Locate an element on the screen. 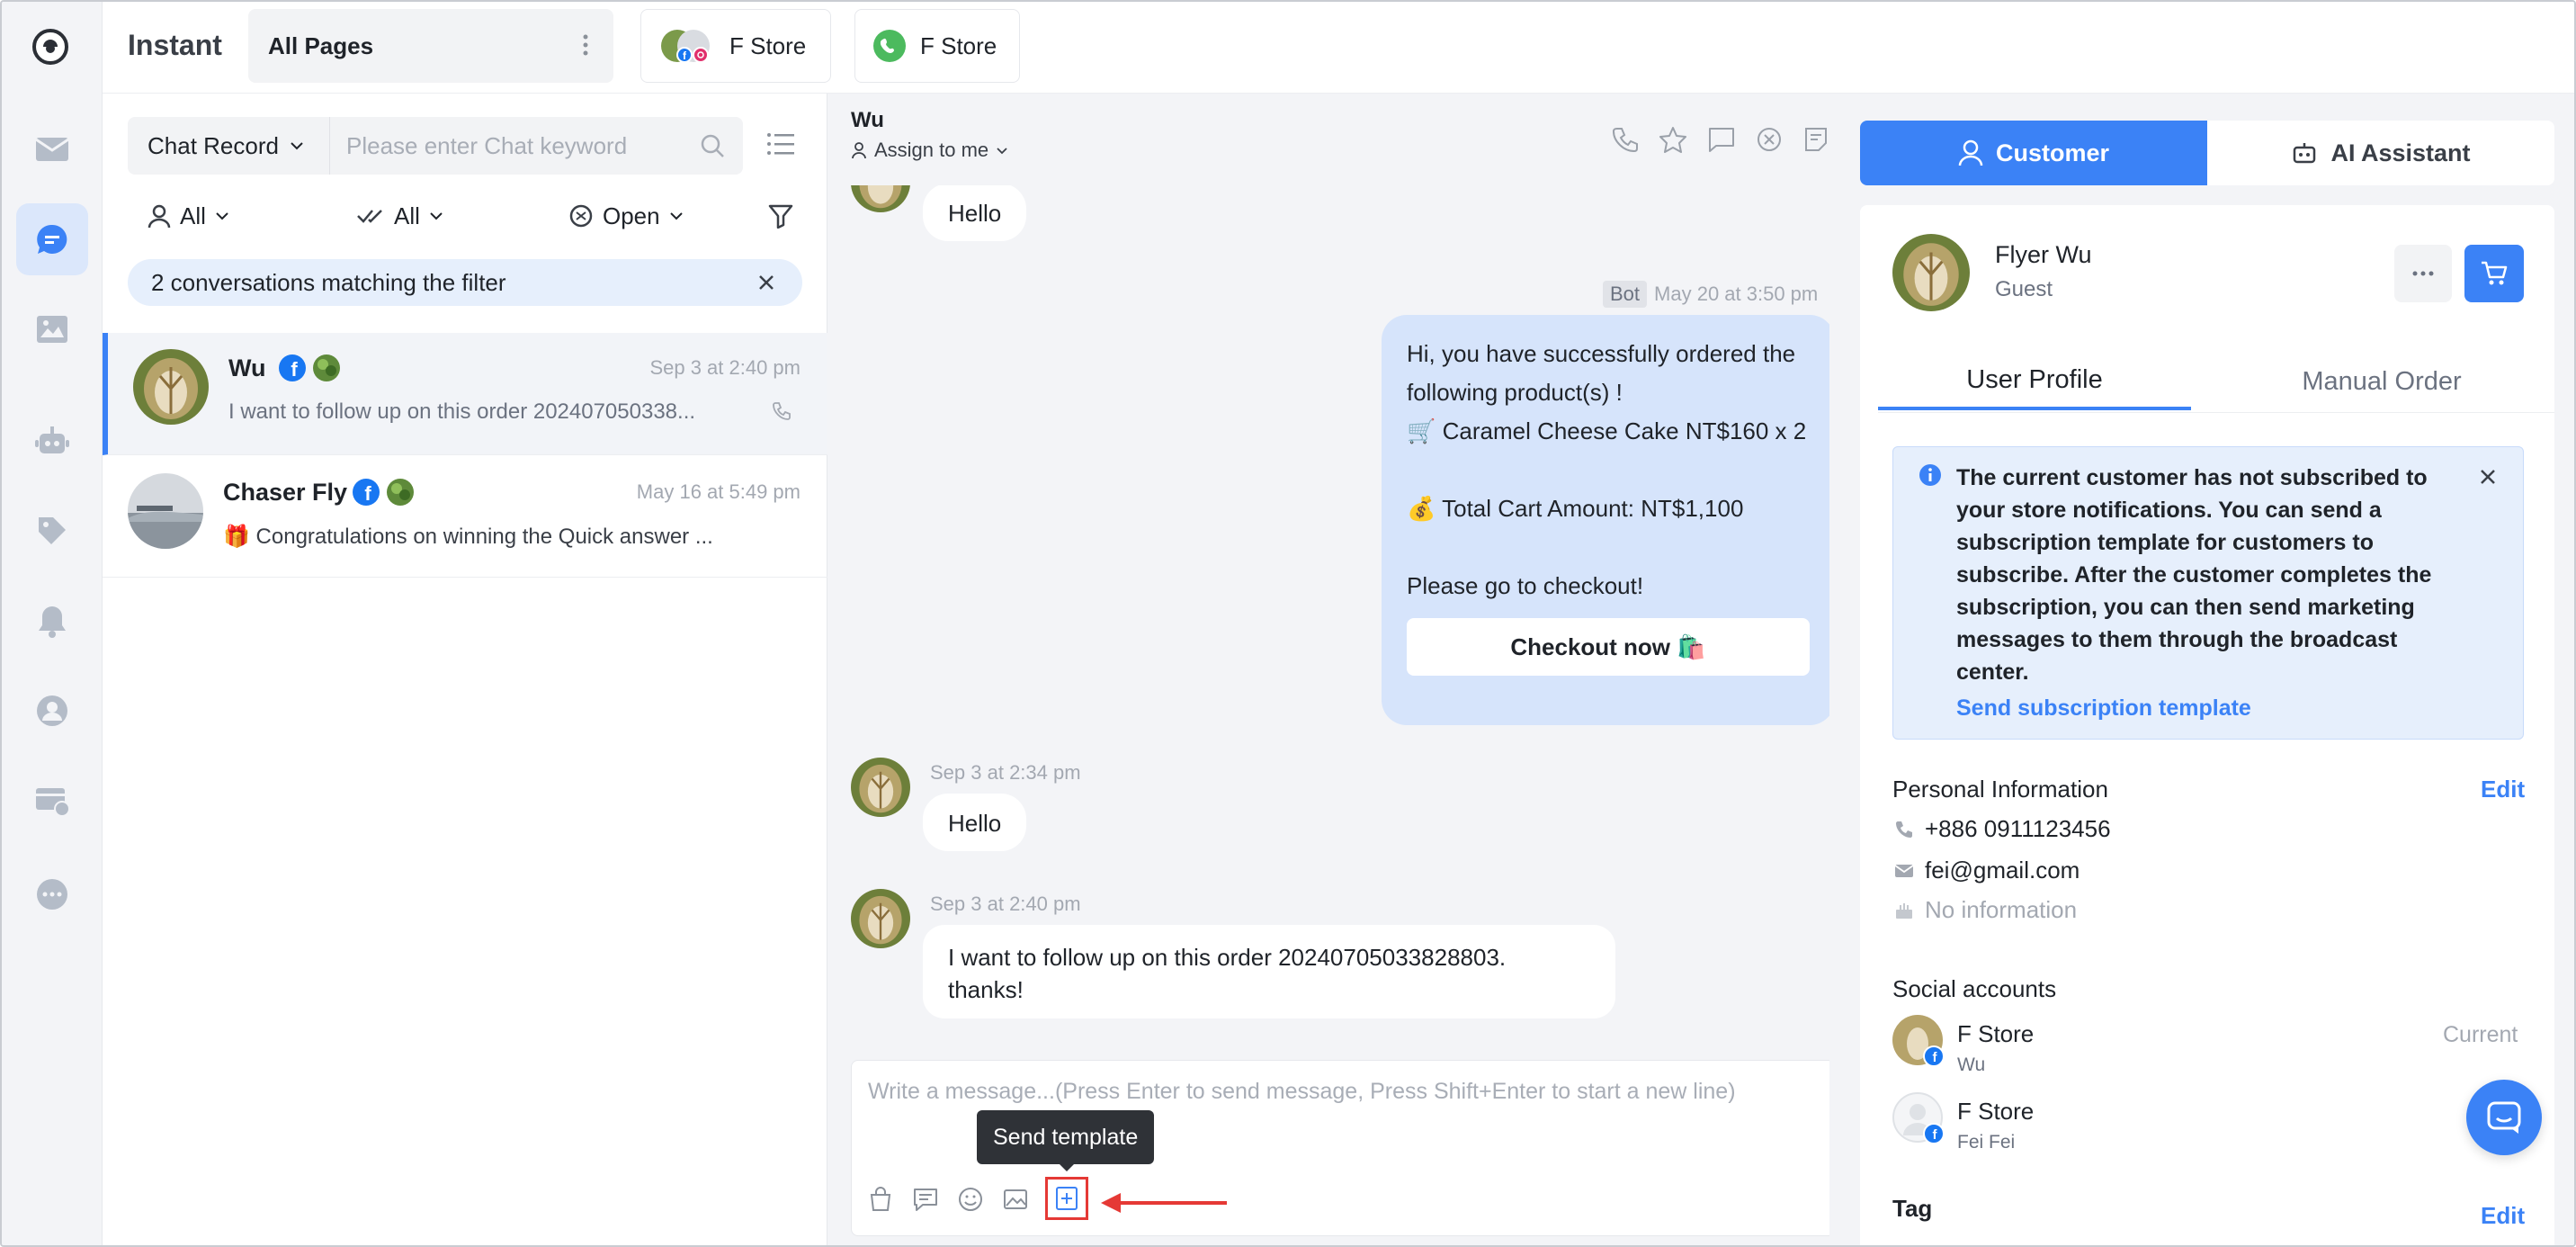  search-input: Please enter Chat keyword is located at coordinates (536, 146).